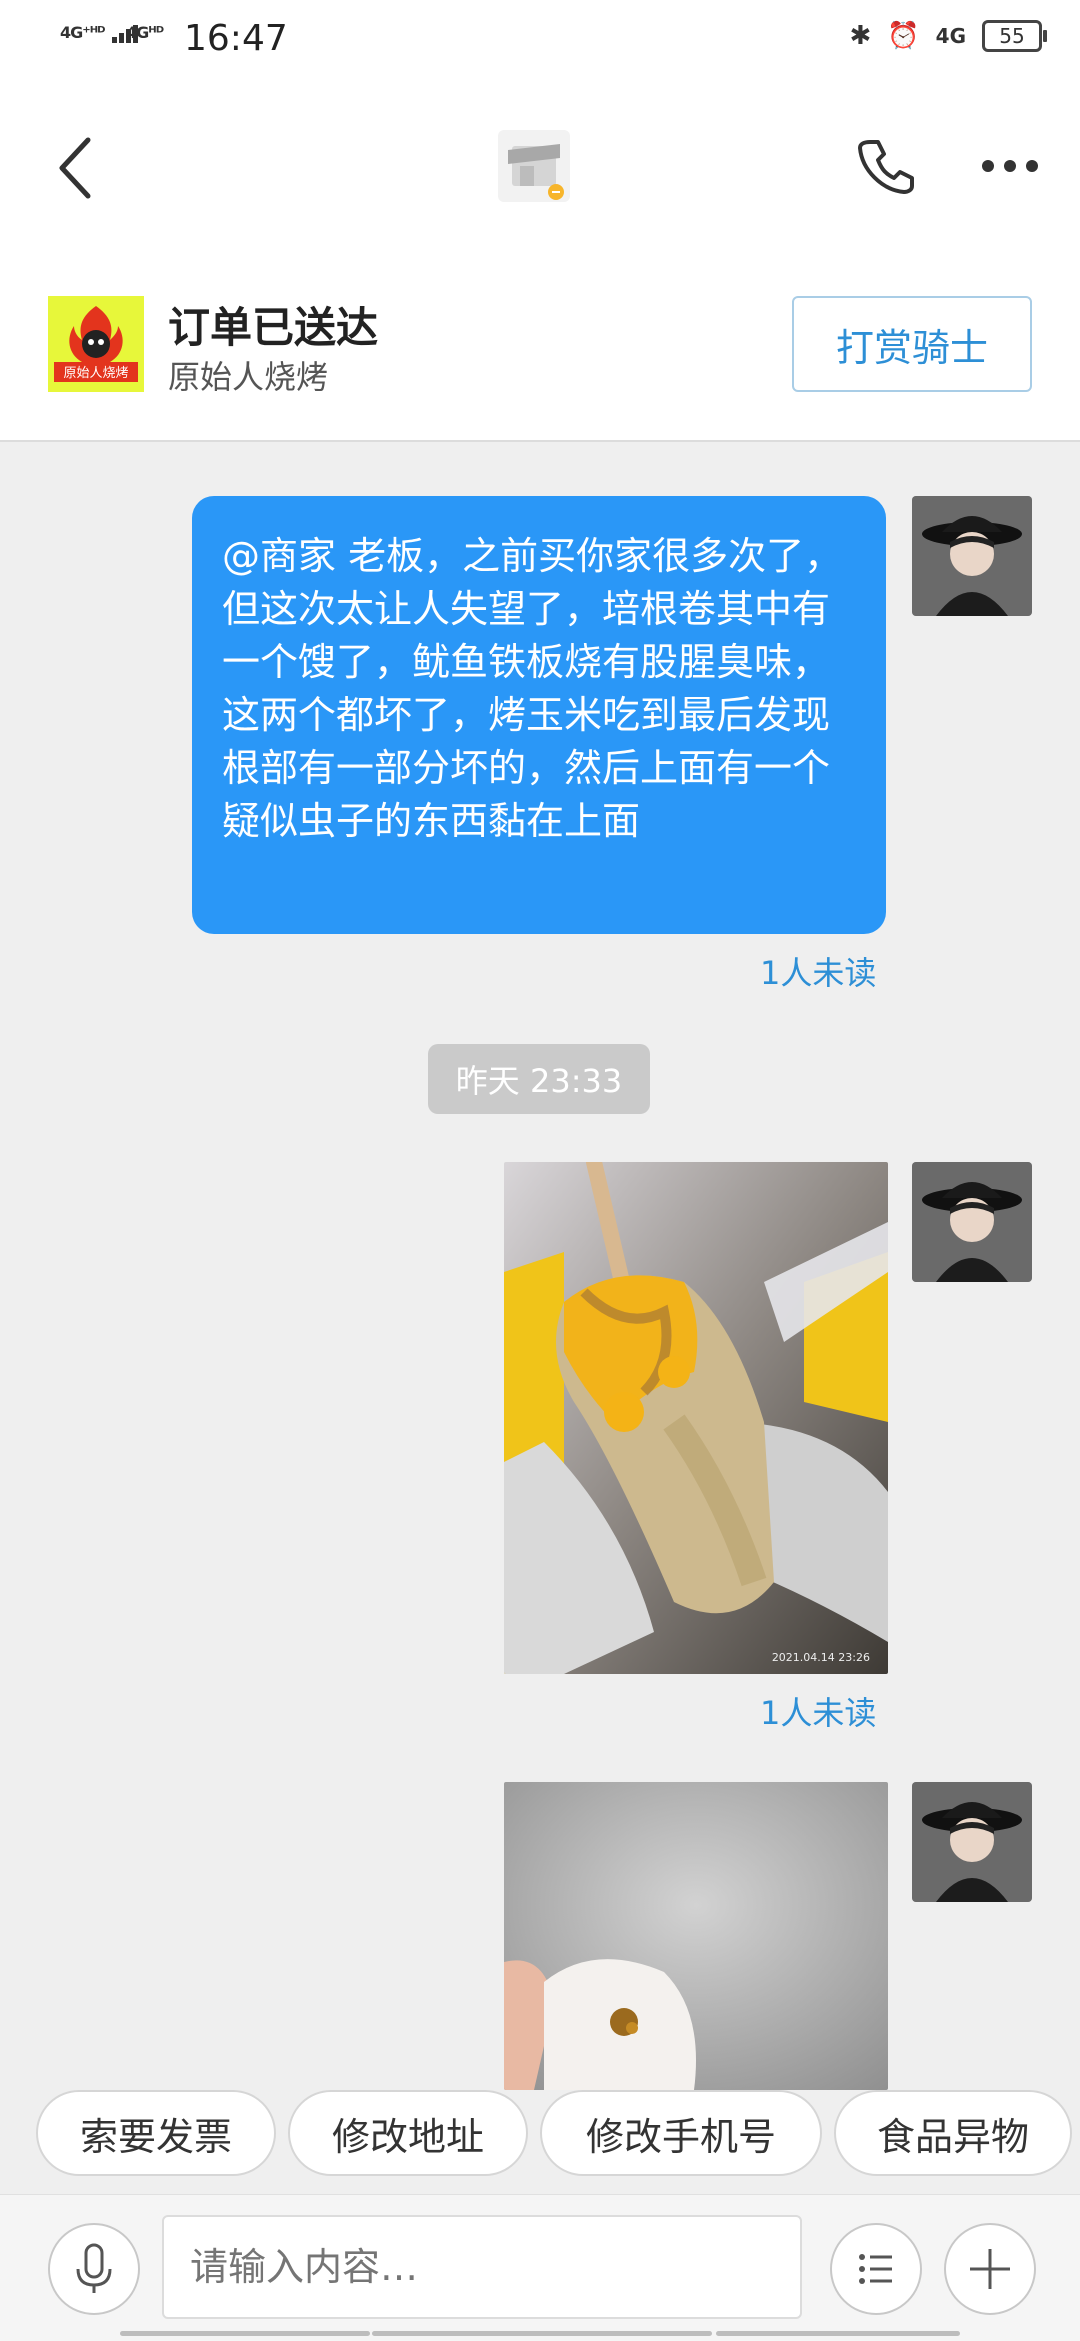  What do you see at coordinates (886, 166) in the screenshot?
I see `phone-icon` at bounding box center [886, 166].